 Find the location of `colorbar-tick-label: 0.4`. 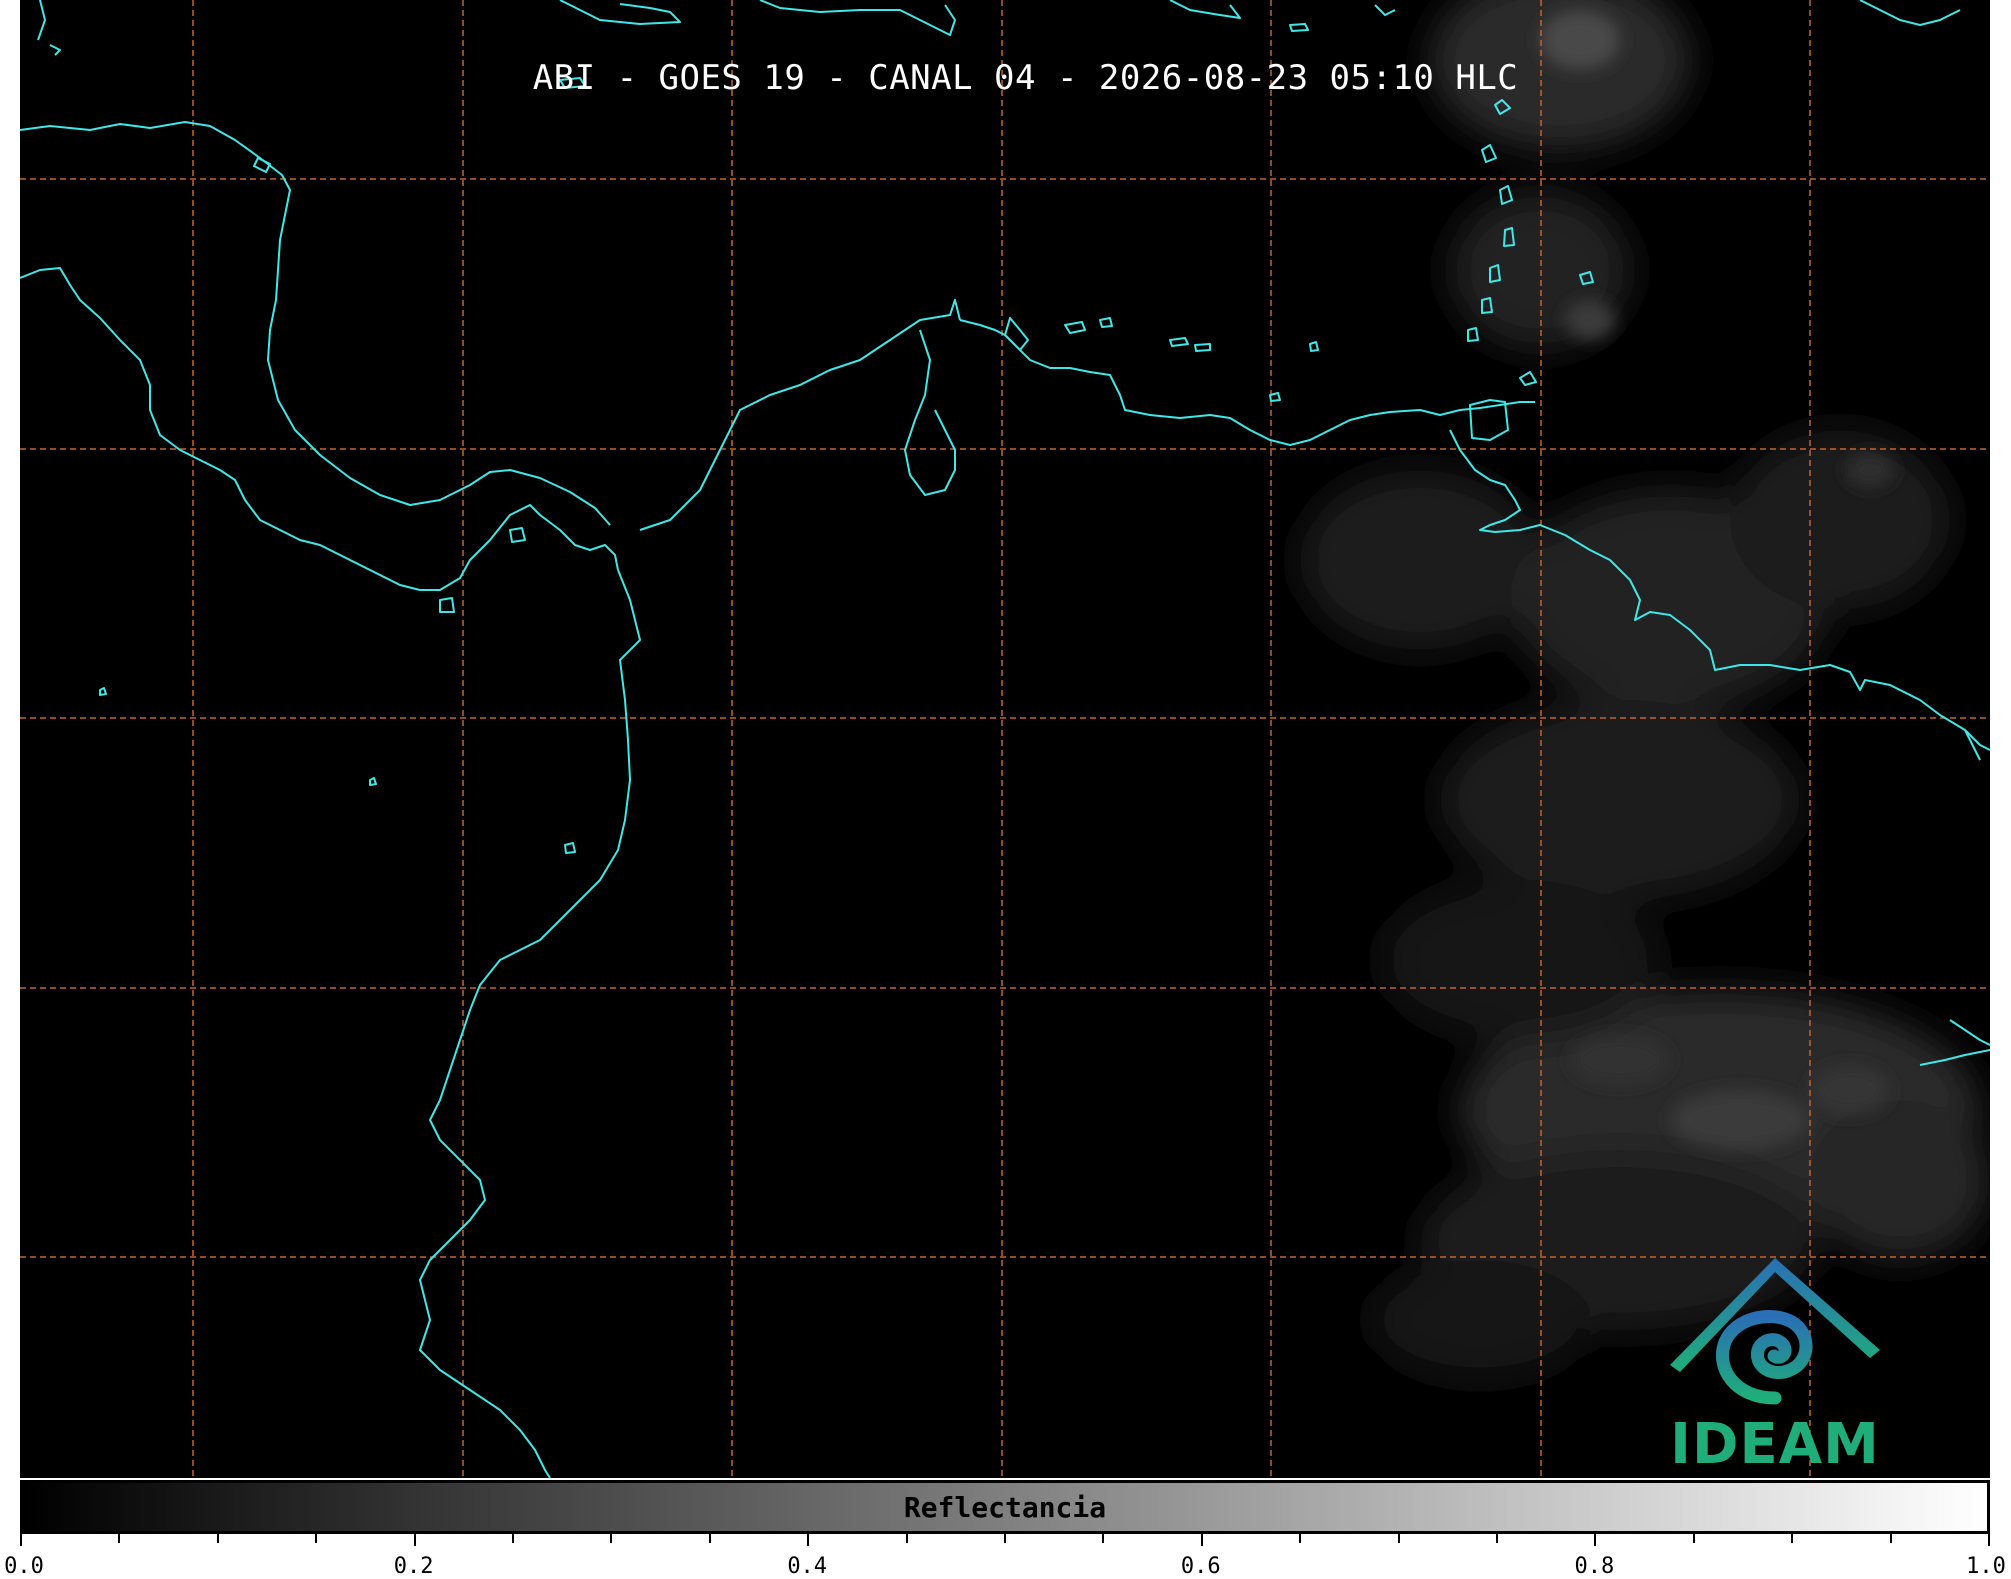

colorbar-tick-label: 0.4 is located at coordinates (807, 1566).